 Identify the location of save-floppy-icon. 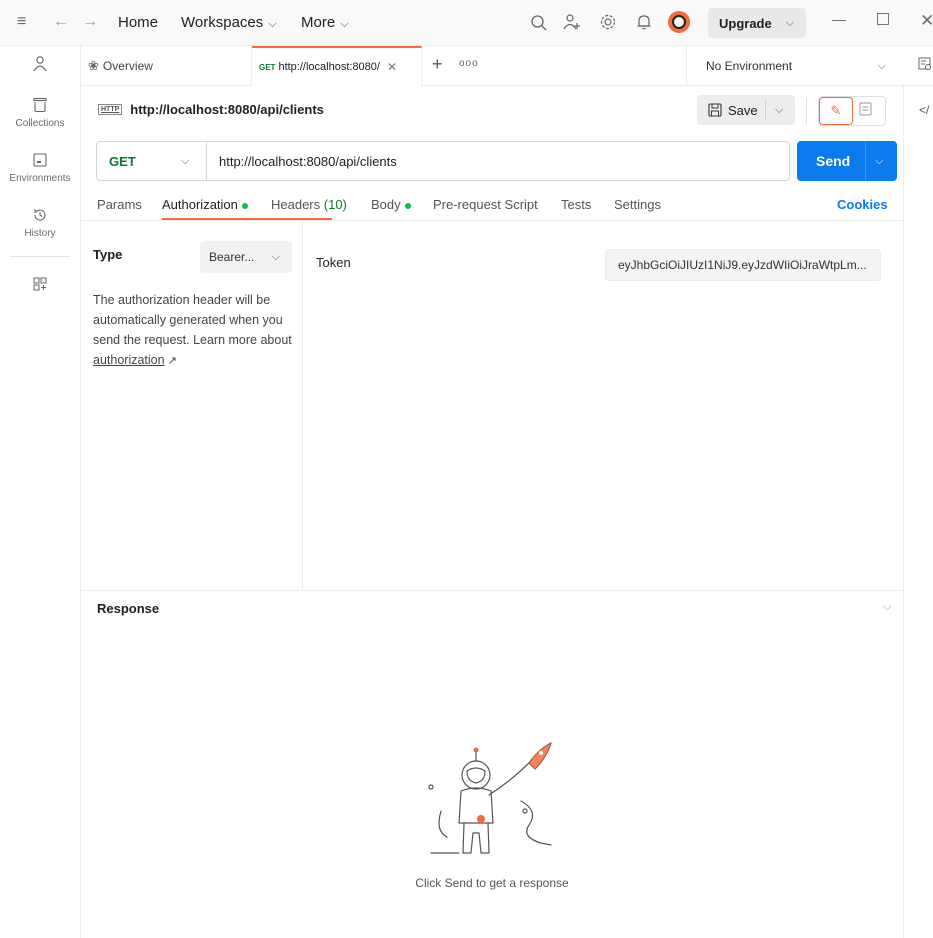
(715, 110).